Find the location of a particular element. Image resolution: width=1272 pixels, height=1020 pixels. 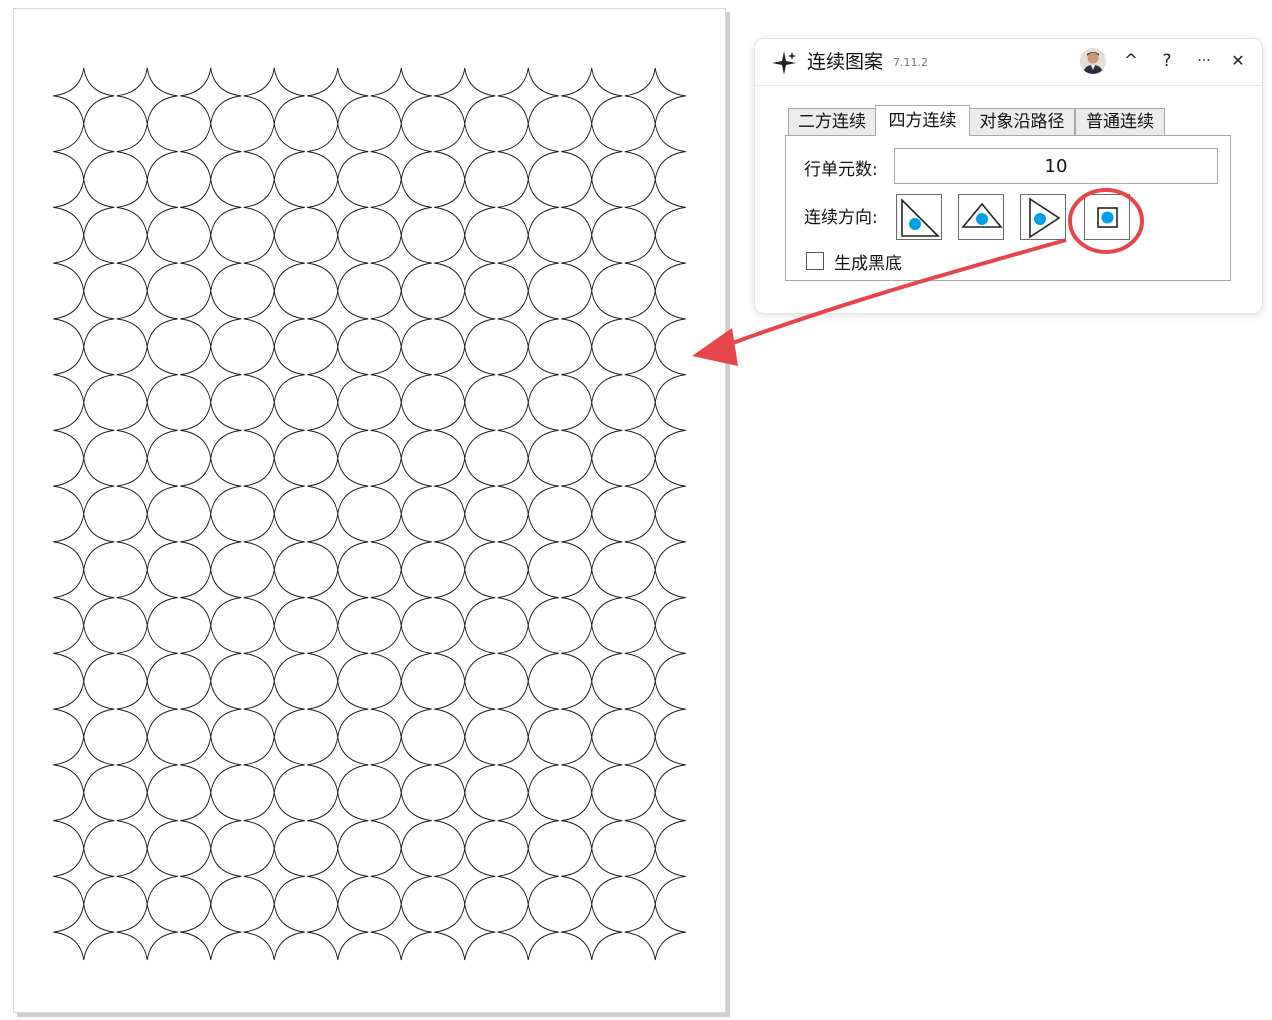

collapse-button: ^ is located at coordinates (1131, 61).